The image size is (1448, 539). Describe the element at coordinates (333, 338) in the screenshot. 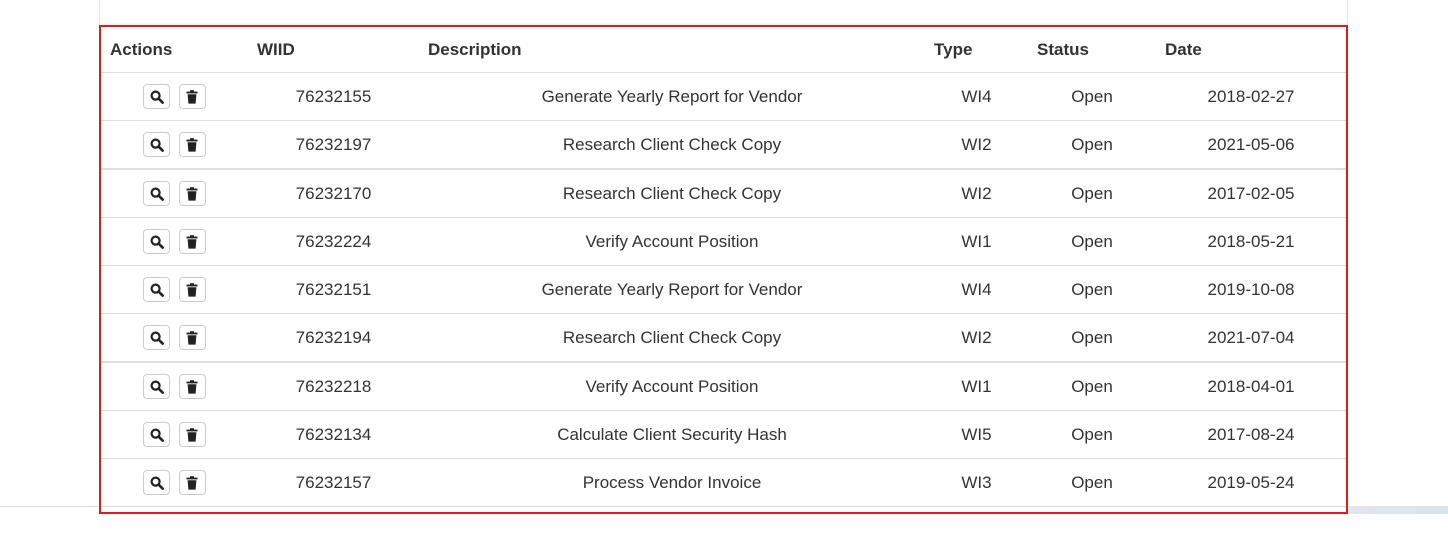

I see `cell-wiid: 76232194` at that location.